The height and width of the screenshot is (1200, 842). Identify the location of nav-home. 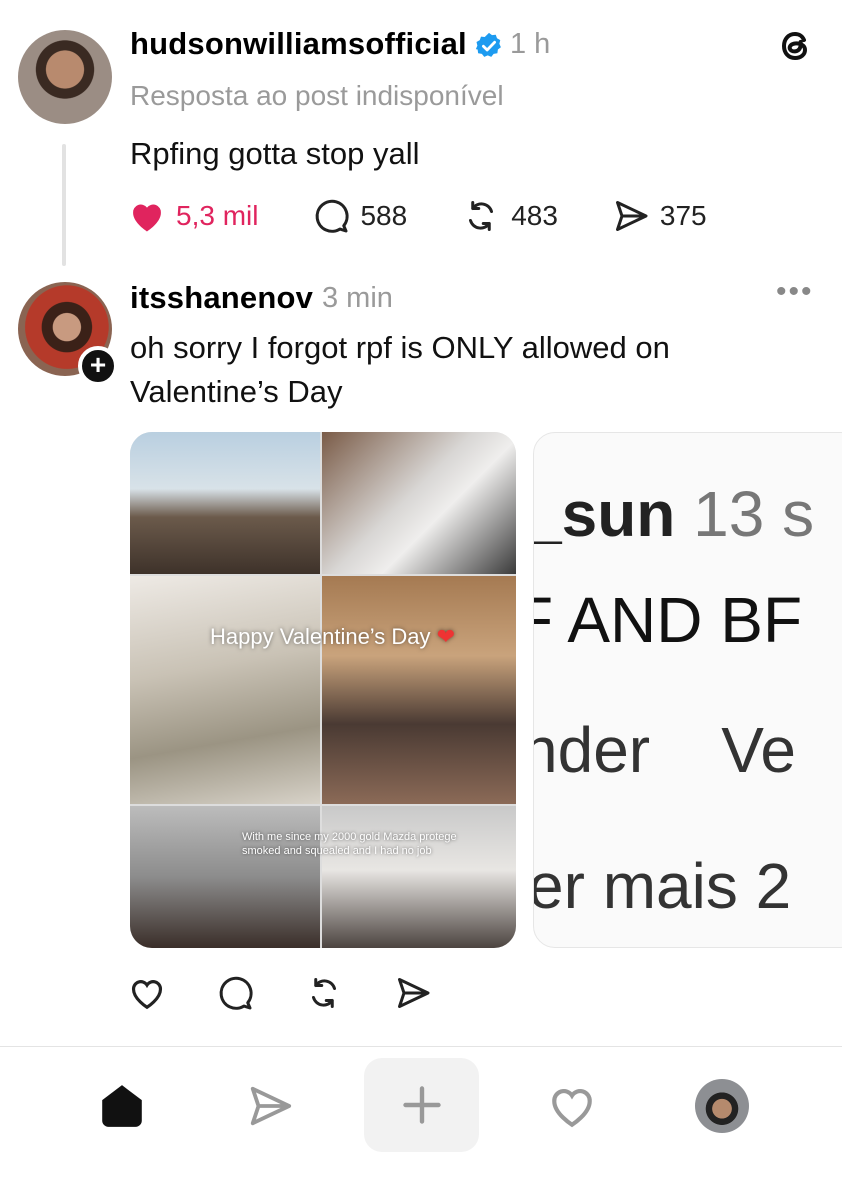
(122, 1106).